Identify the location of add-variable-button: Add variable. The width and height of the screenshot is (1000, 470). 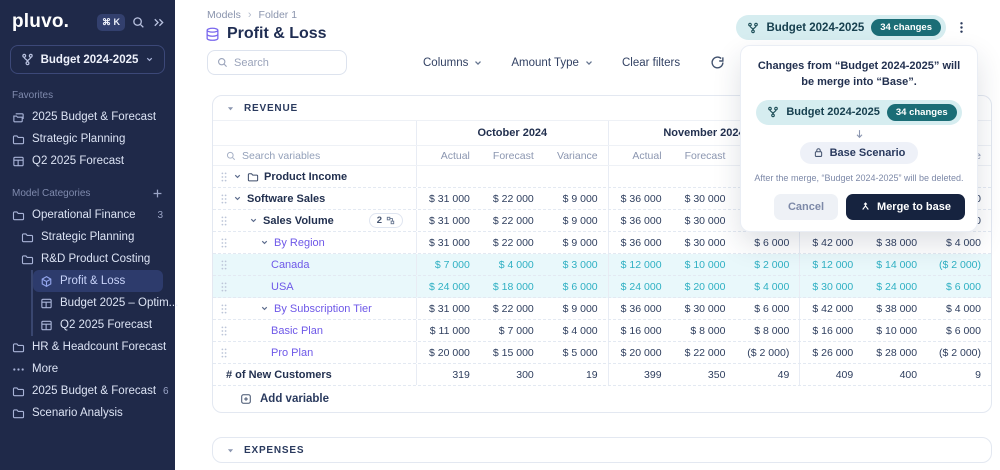
(602, 399).